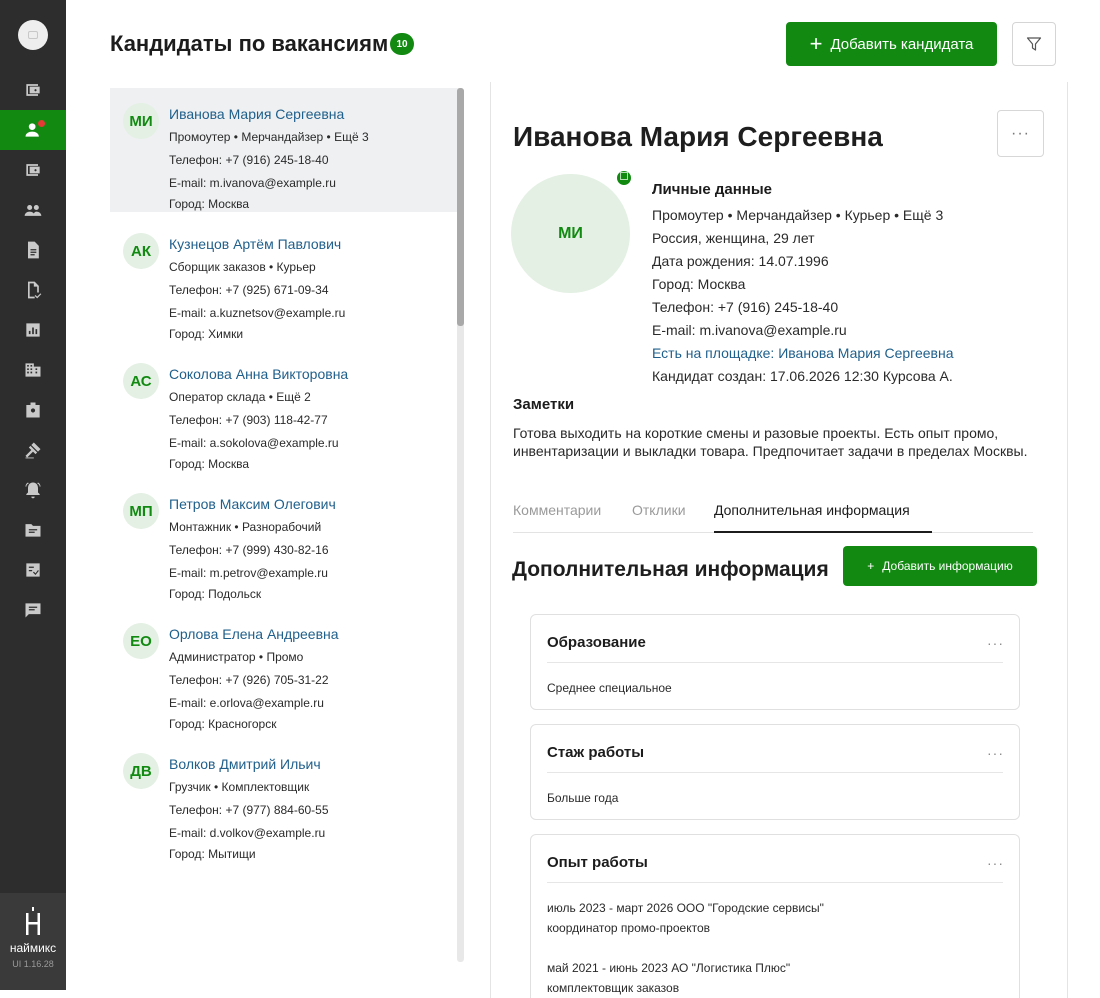 Image resolution: width=1100 pixels, height=998 pixels. What do you see at coordinates (249, 550) in the screenshot?
I see `candidate-phone: Телефон: +7 (999) 430-82-16` at bounding box center [249, 550].